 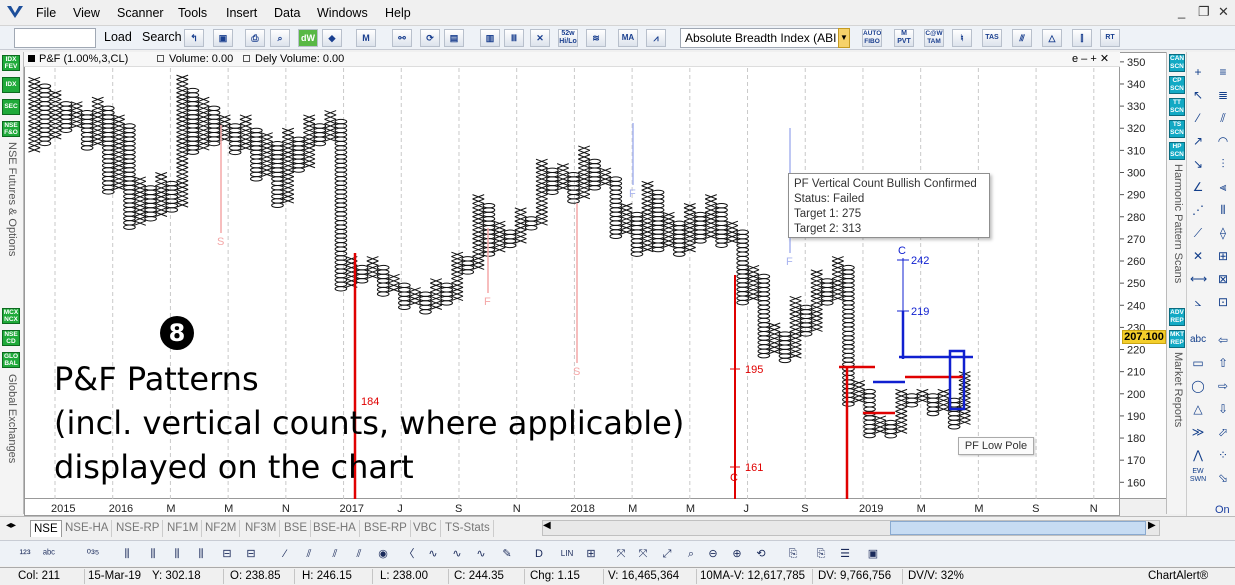 What do you see at coordinates (457, 554) in the screenshot?
I see `wave-2-icon: ∿` at bounding box center [457, 554].